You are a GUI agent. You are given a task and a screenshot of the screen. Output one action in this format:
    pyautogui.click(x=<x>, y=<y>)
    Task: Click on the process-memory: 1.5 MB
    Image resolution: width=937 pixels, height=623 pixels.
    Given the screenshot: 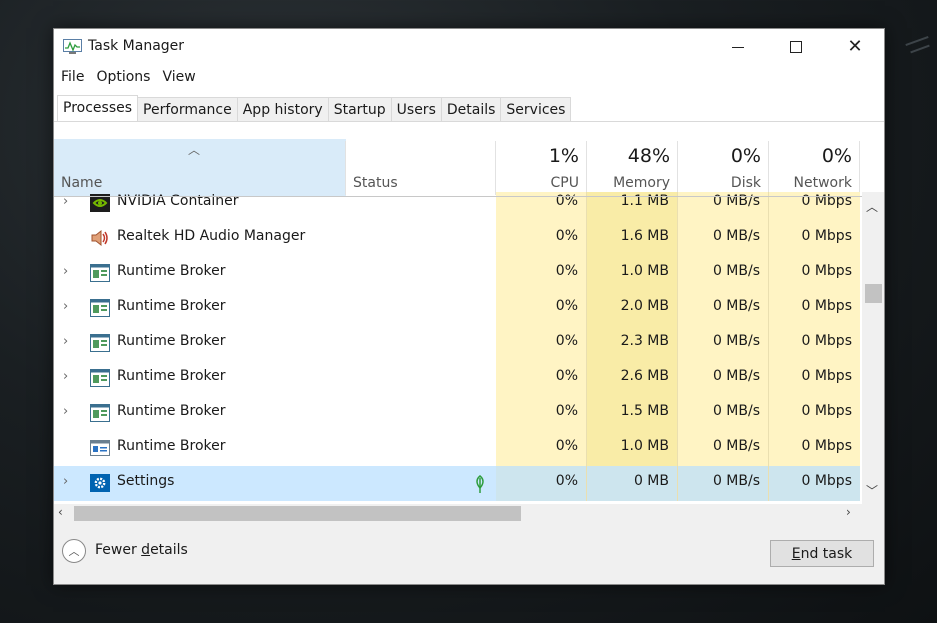 What is the action you would take?
    pyautogui.click(x=632, y=413)
    